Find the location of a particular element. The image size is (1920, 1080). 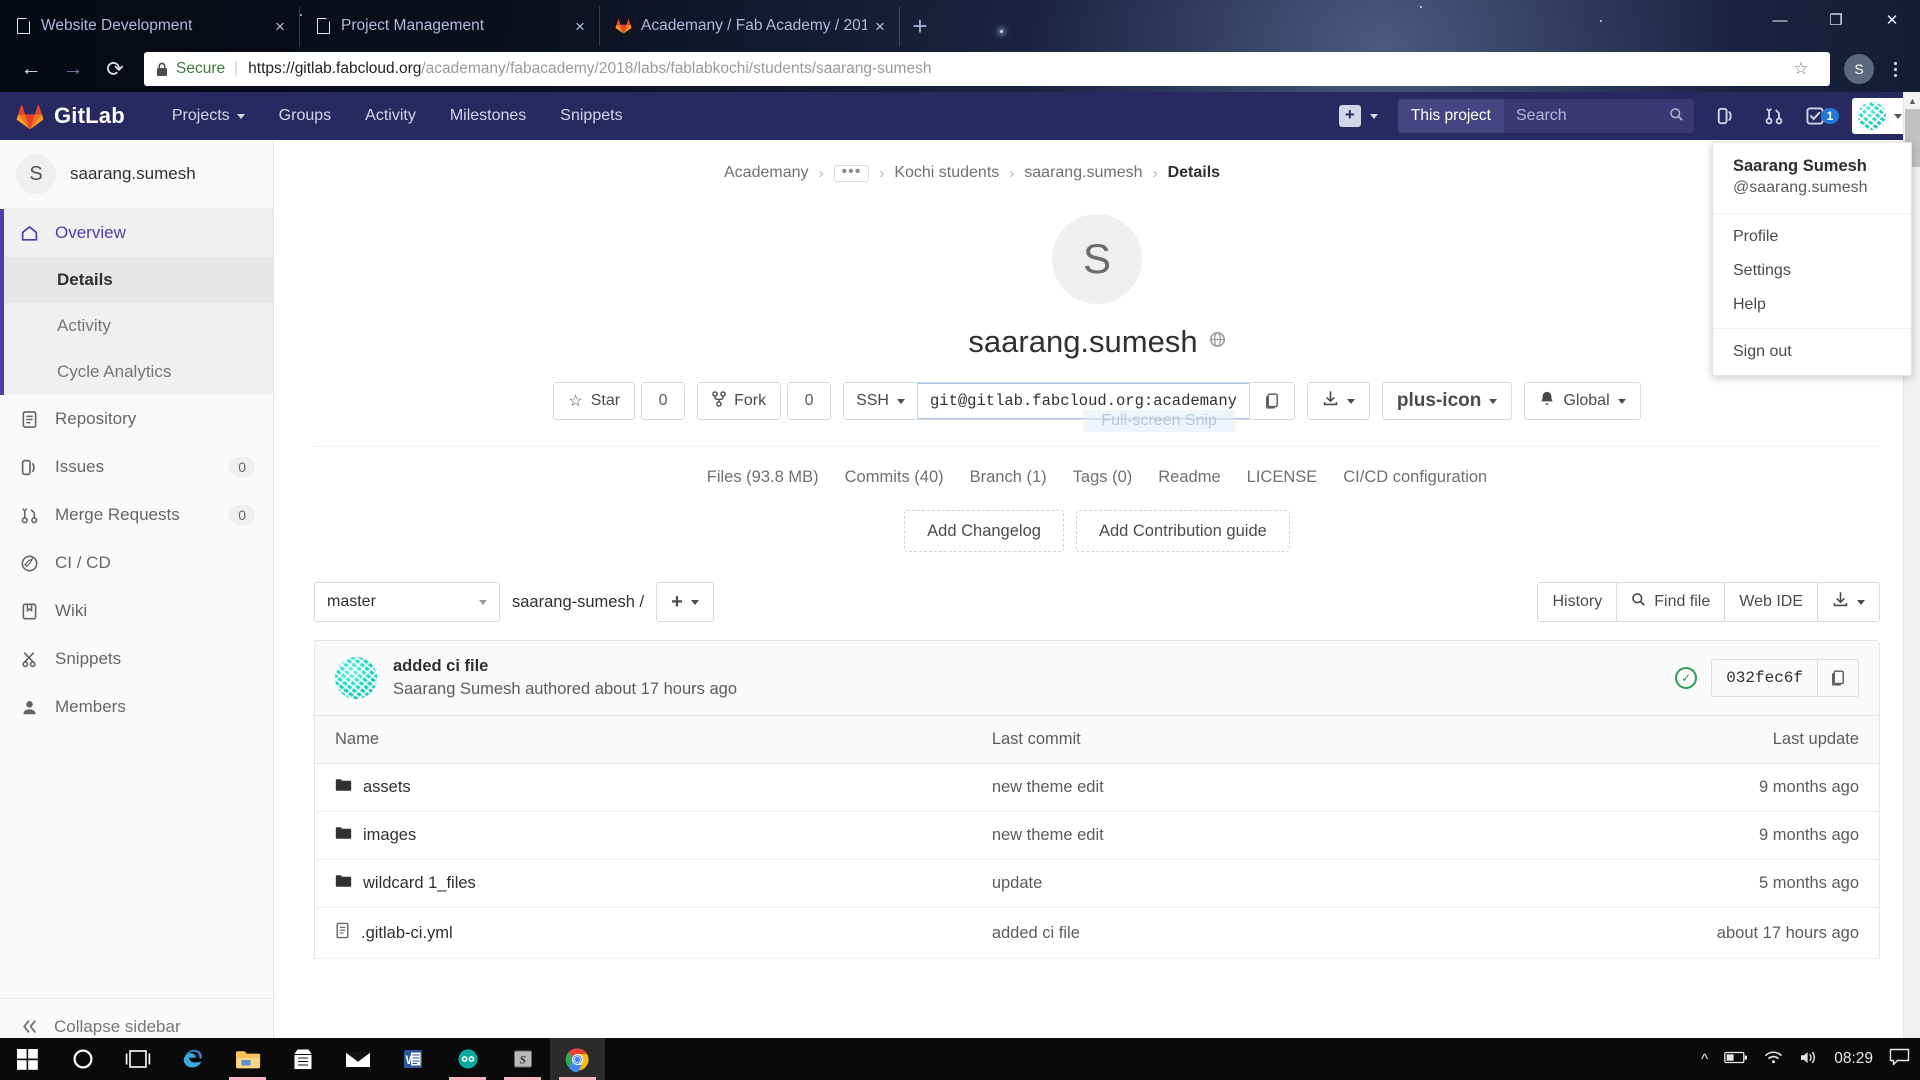

sidebar-item-repository: Repository is located at coordinates (136, 419).